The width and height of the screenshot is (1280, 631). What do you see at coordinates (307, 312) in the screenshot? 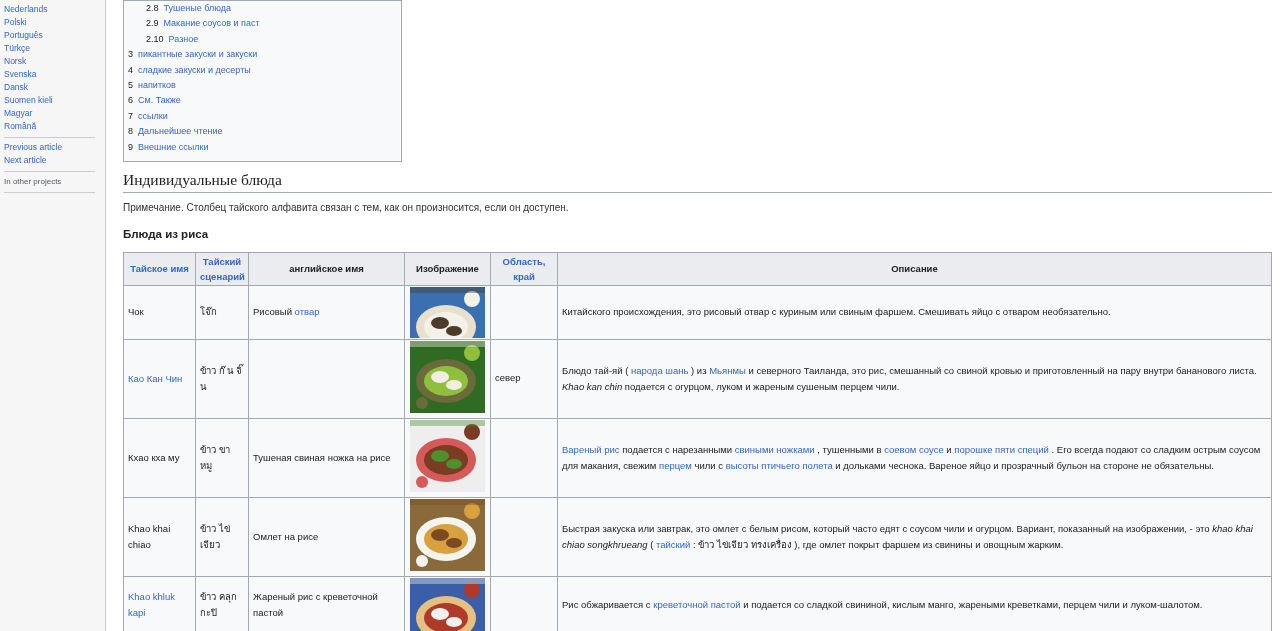
I see `link: отвар` at bounding box center [307, 312].